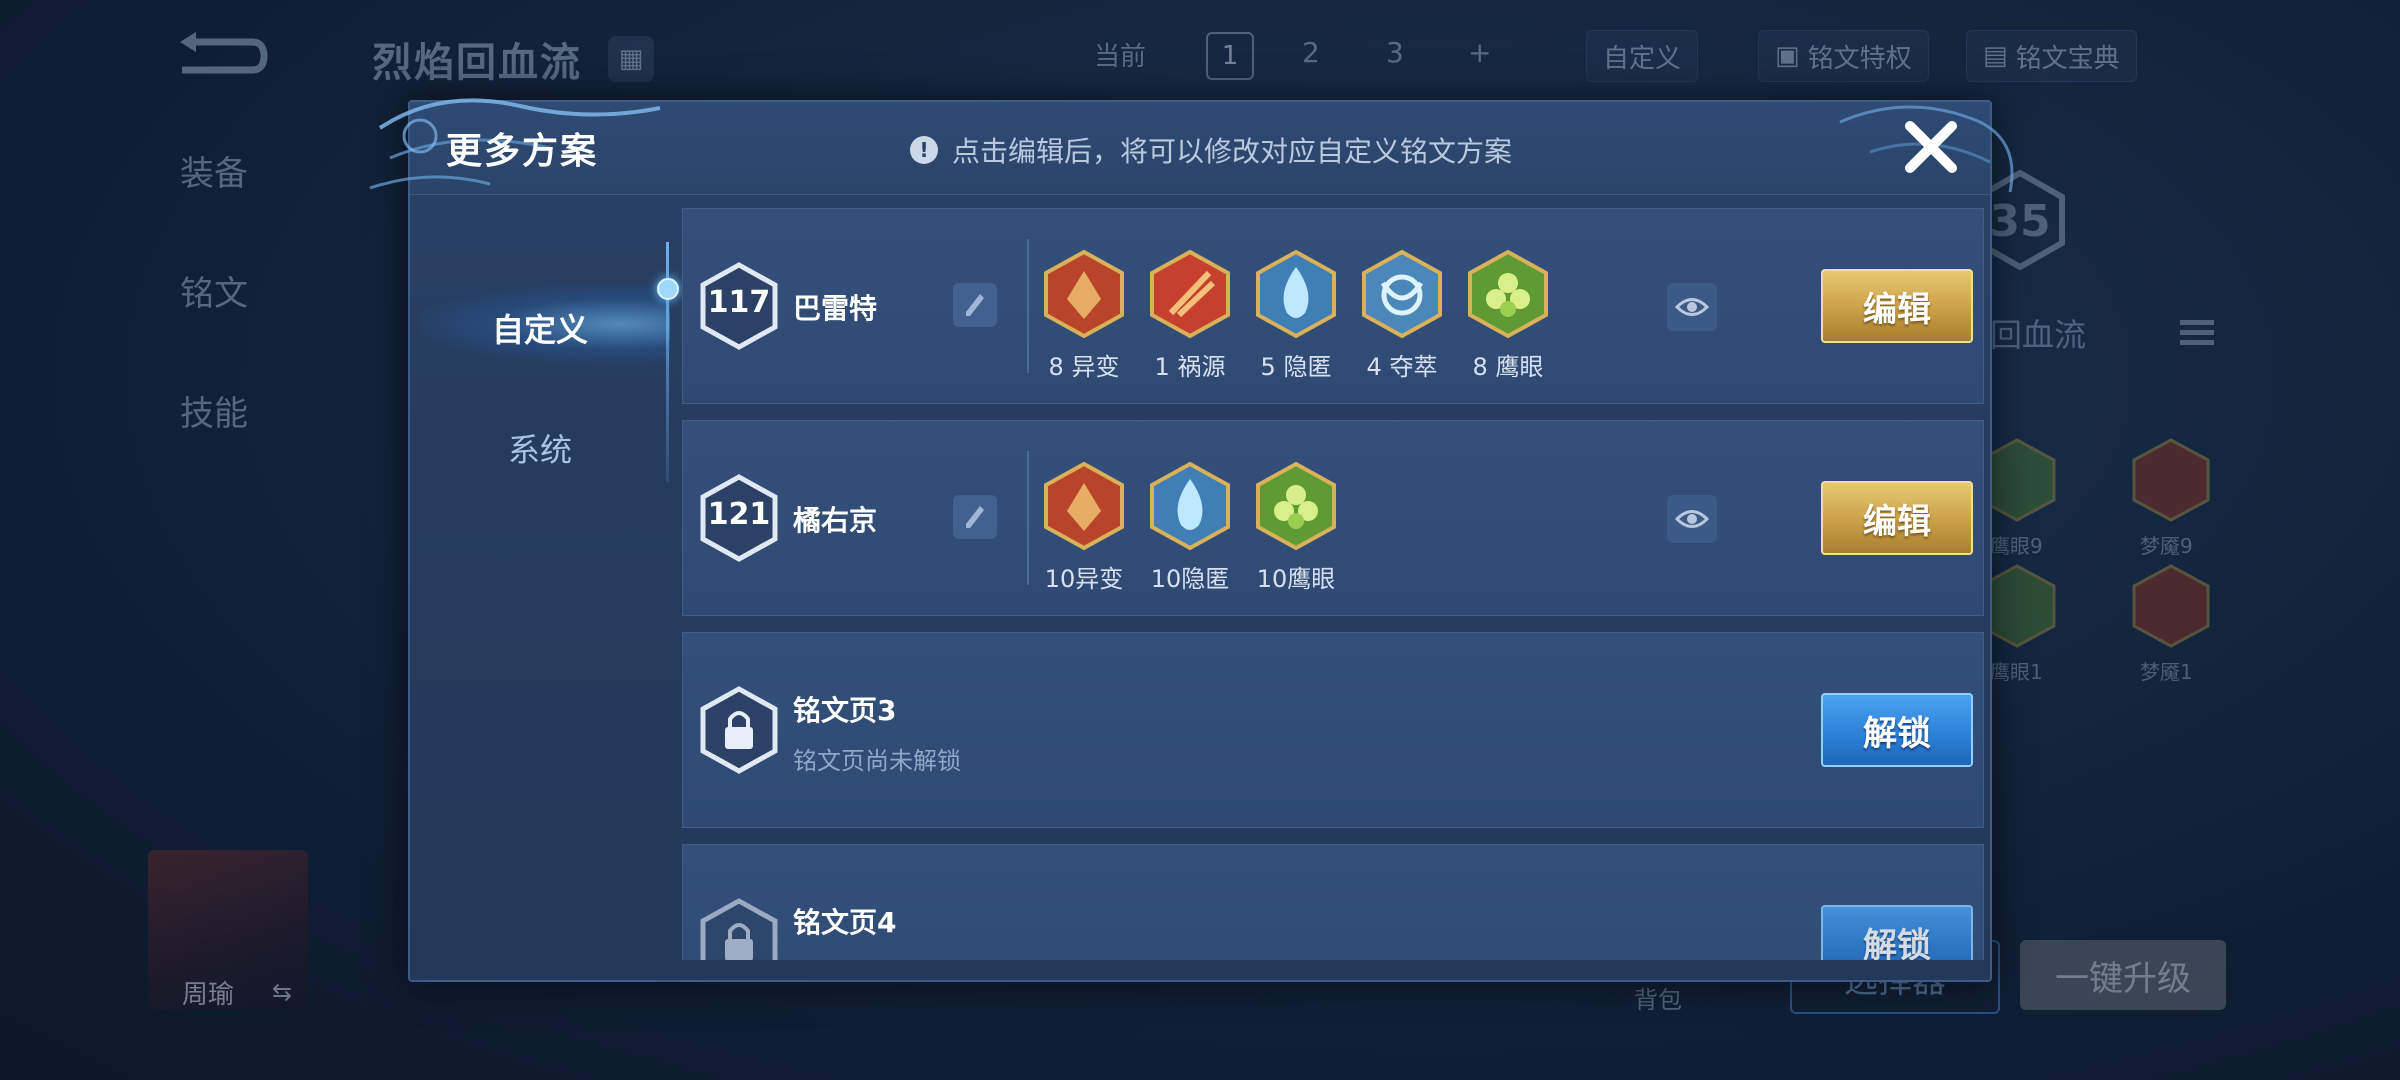  I want to click on rune-item: 10异变, so click(1084, 527).